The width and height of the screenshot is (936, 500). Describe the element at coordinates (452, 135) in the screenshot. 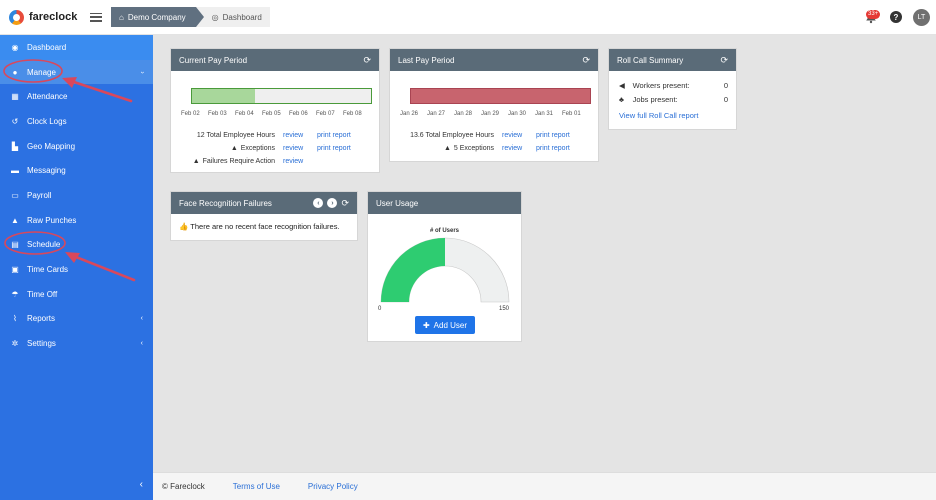

I see `total-hours-label: 13.6 Total Employee Hours` at that location.